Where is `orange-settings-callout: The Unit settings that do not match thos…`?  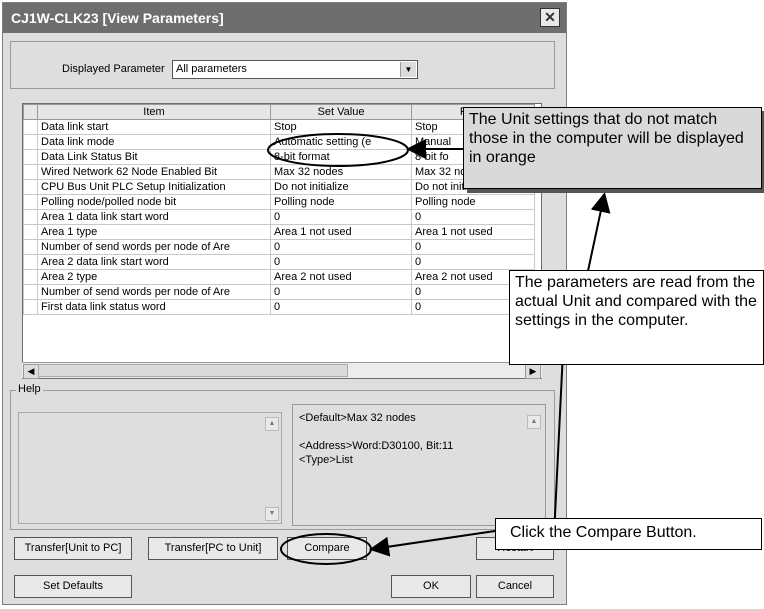 orange-settings-callout: The Unit settings that do not match thos… is located at coordinates (612, 148).